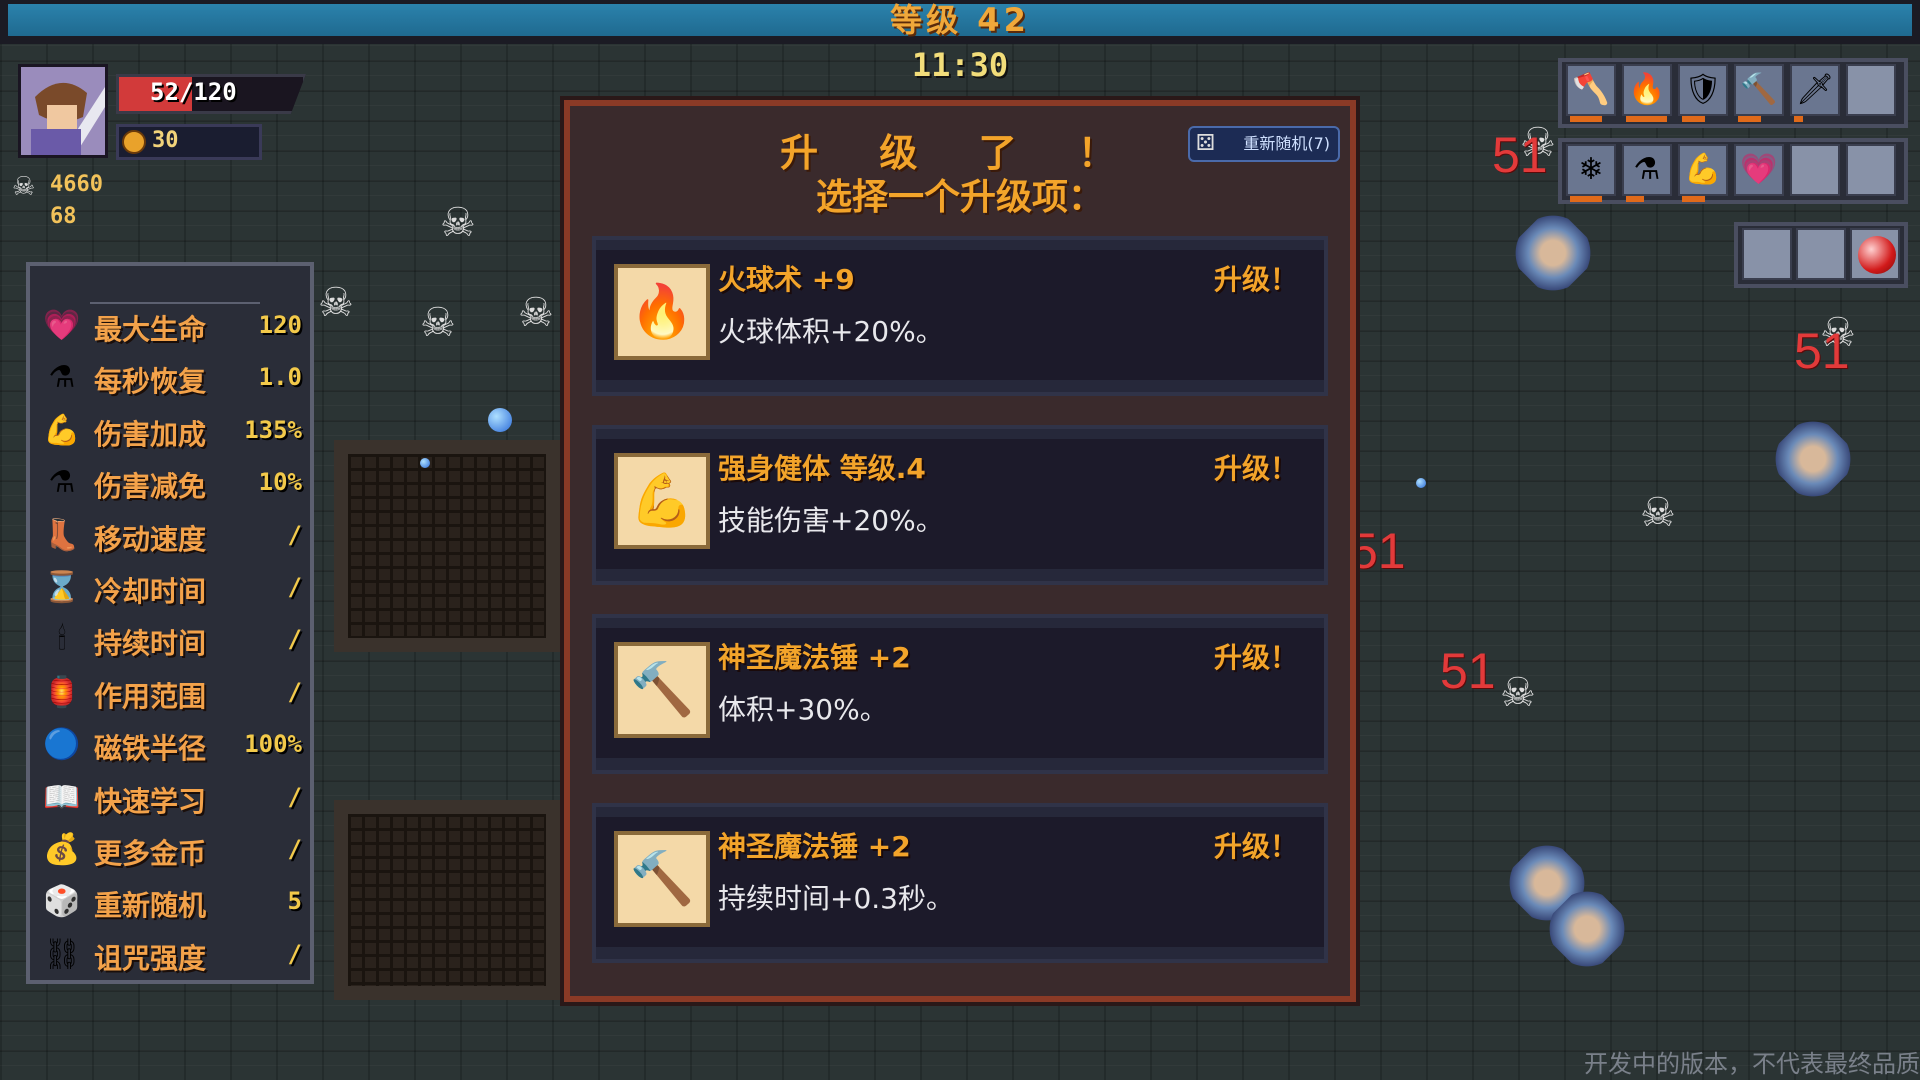 This screenshot has width=1920, height=1080. What do you see at coordinates (150, 958) in the screenshot?
I see `stat-label: 诅咒强度` at bounding box center [150, 958].